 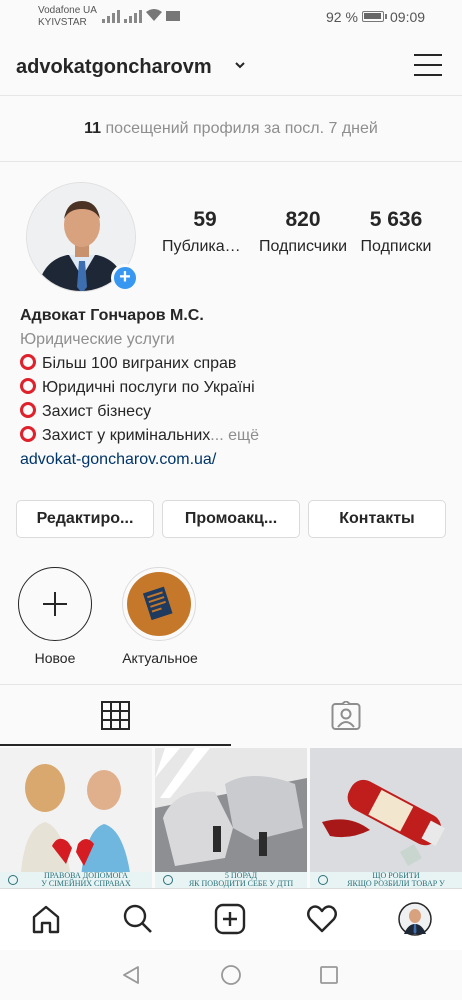 What do you see at coordinates (303, 219) in the screenshot?
I see `stat-followers-count: 820` at bounding box center [303, 219].